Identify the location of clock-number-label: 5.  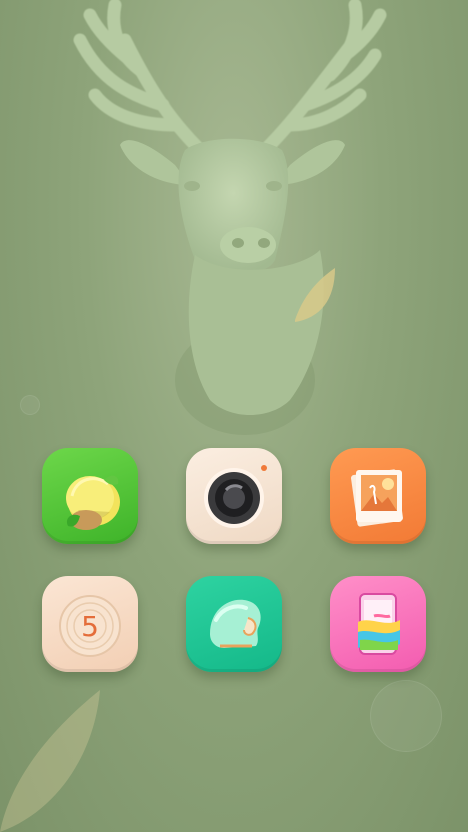
(90, 626).